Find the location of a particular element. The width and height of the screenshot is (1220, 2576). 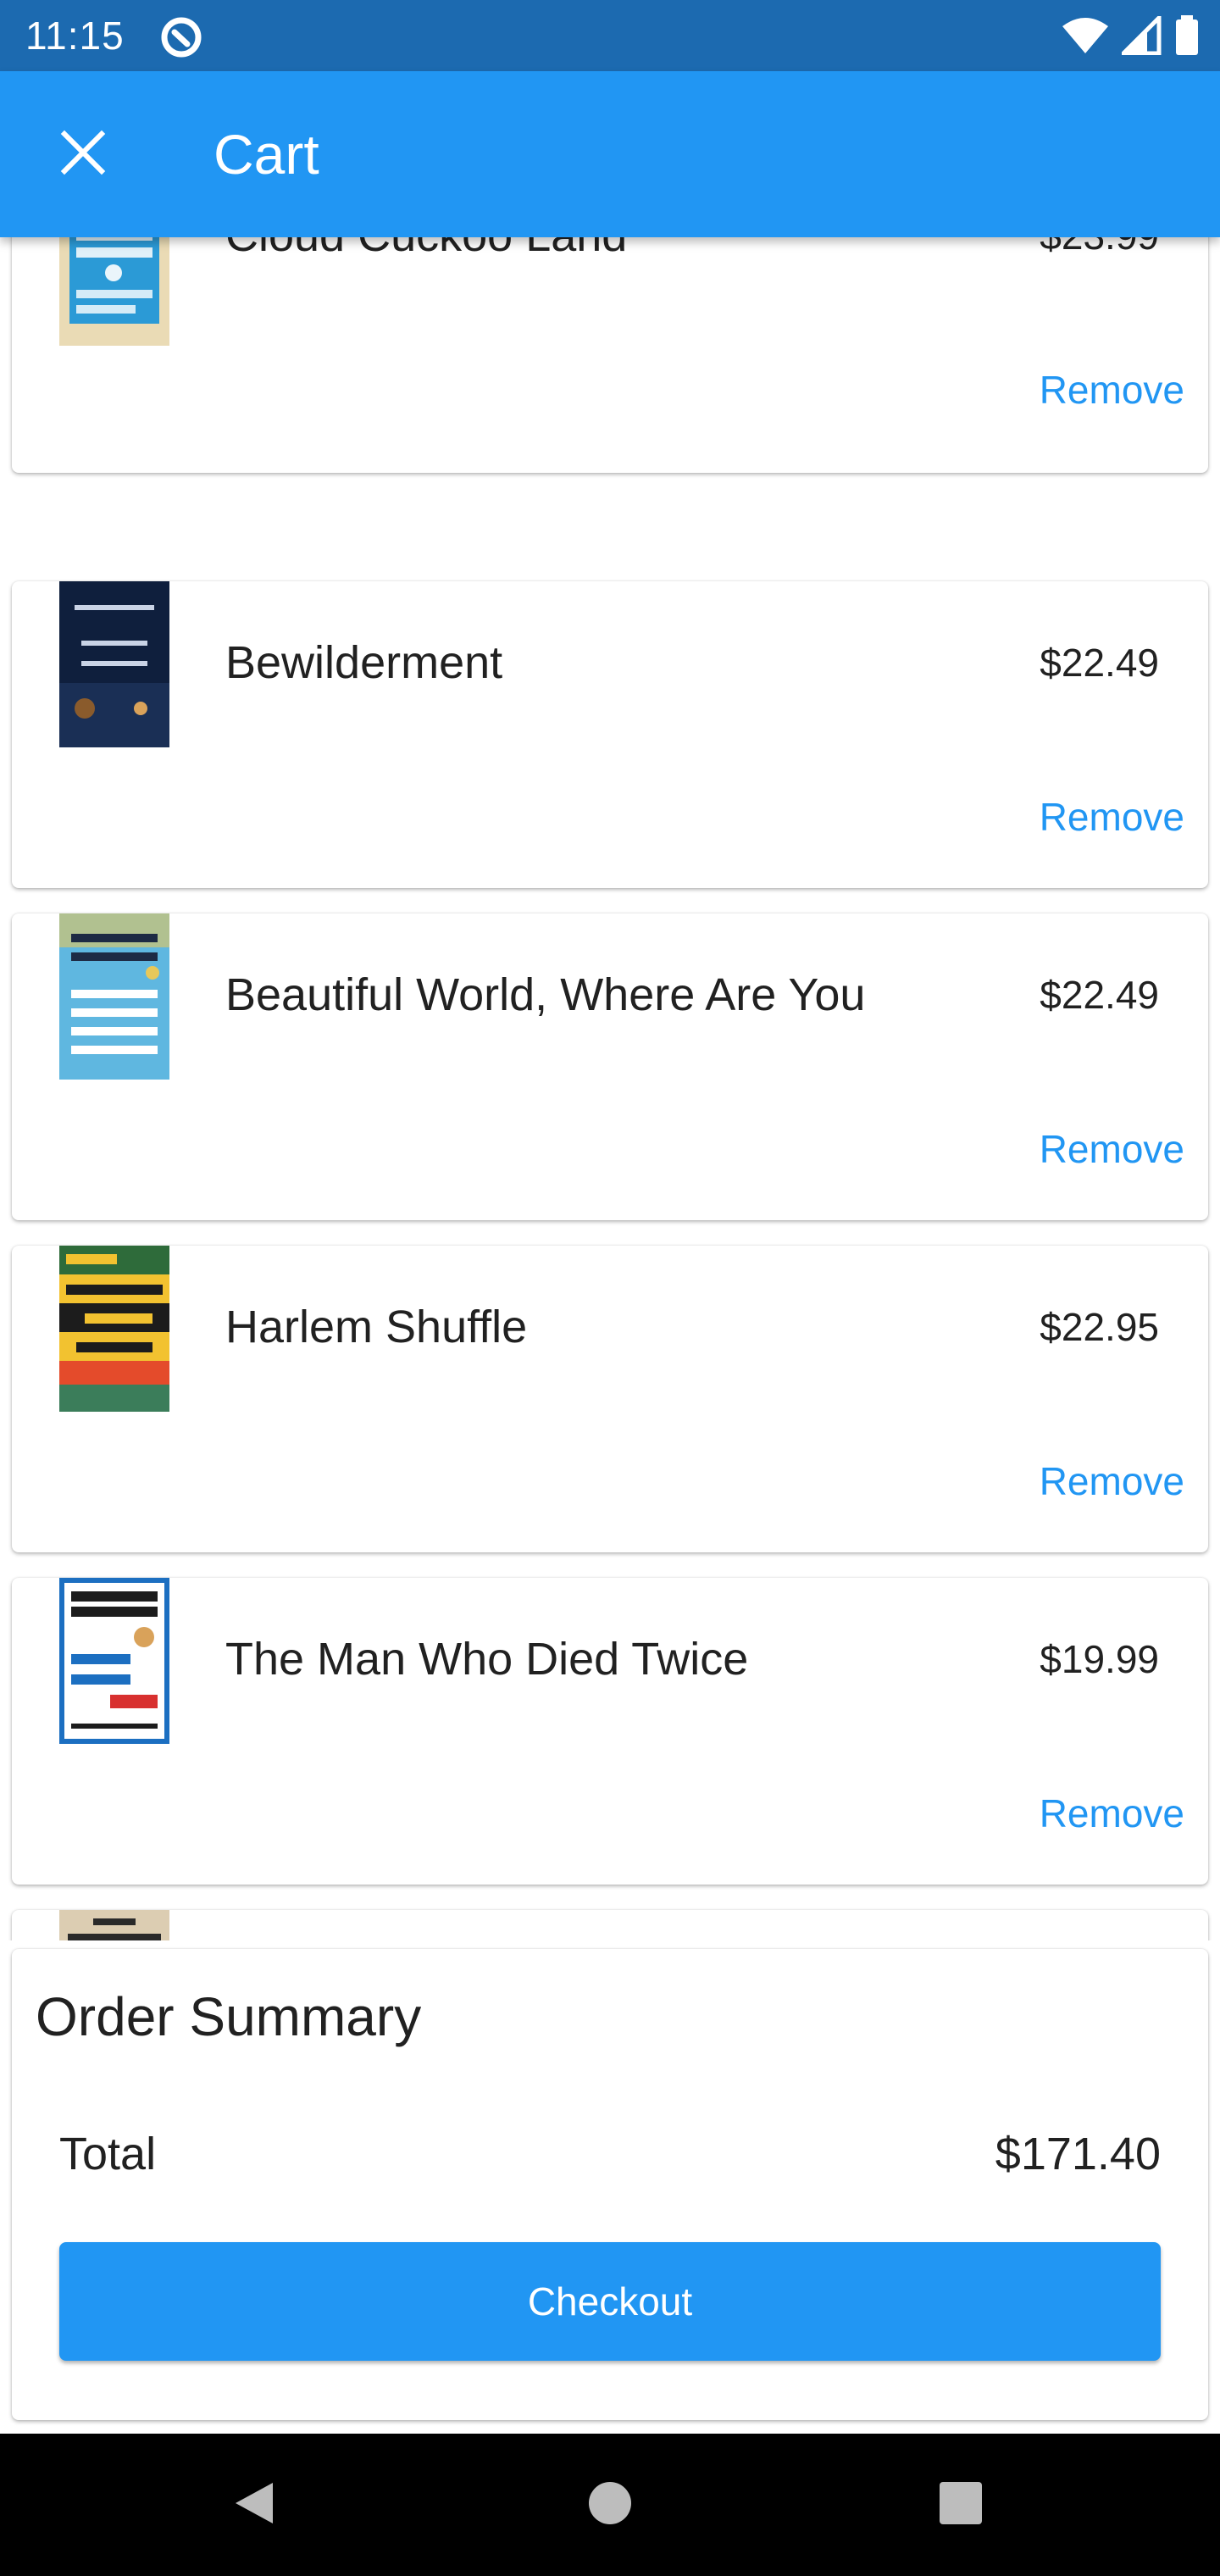

item-title: Bewilderment is located at coordinates (364, 662).